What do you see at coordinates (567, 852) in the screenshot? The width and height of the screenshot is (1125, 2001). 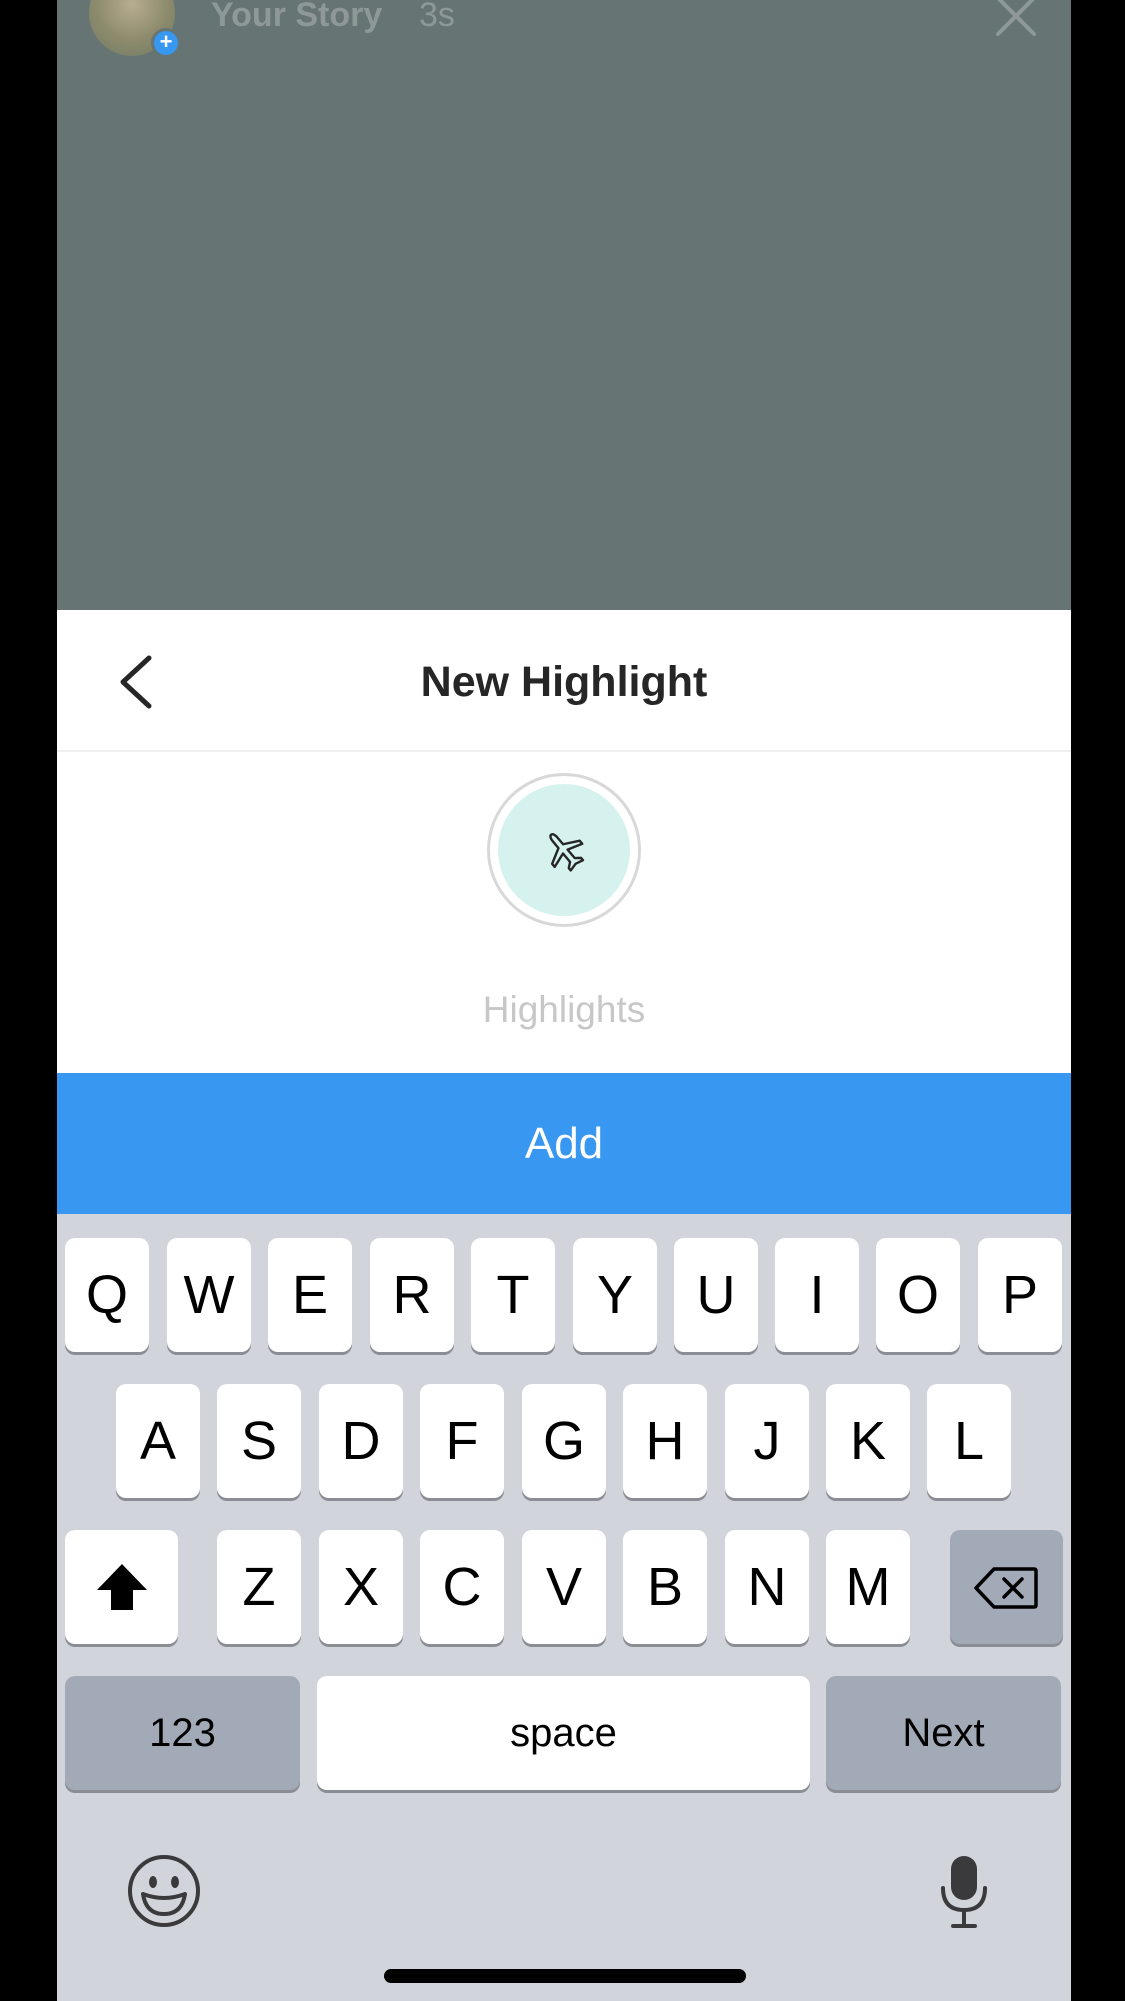 I see `airplane-icon` at bounding box center [567, 852].